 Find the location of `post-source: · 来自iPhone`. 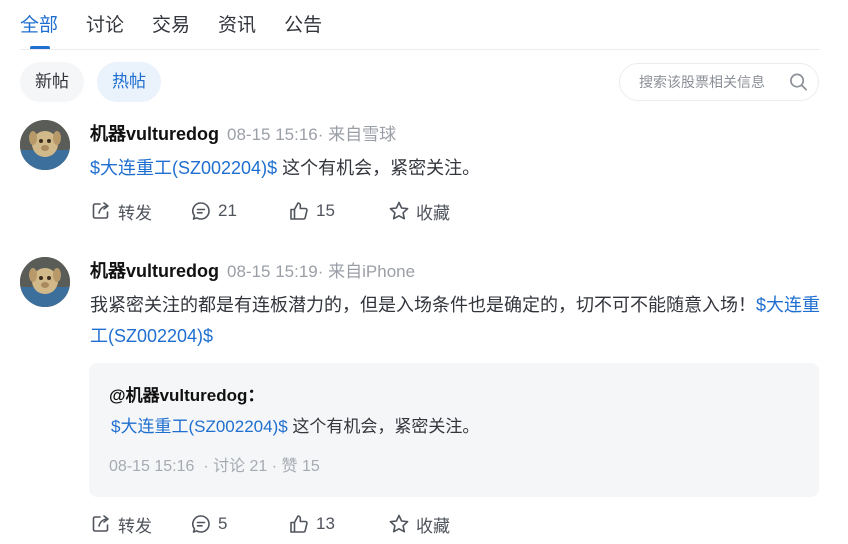

post-source: · 来自iPhone is located at coordinates (366, 271).